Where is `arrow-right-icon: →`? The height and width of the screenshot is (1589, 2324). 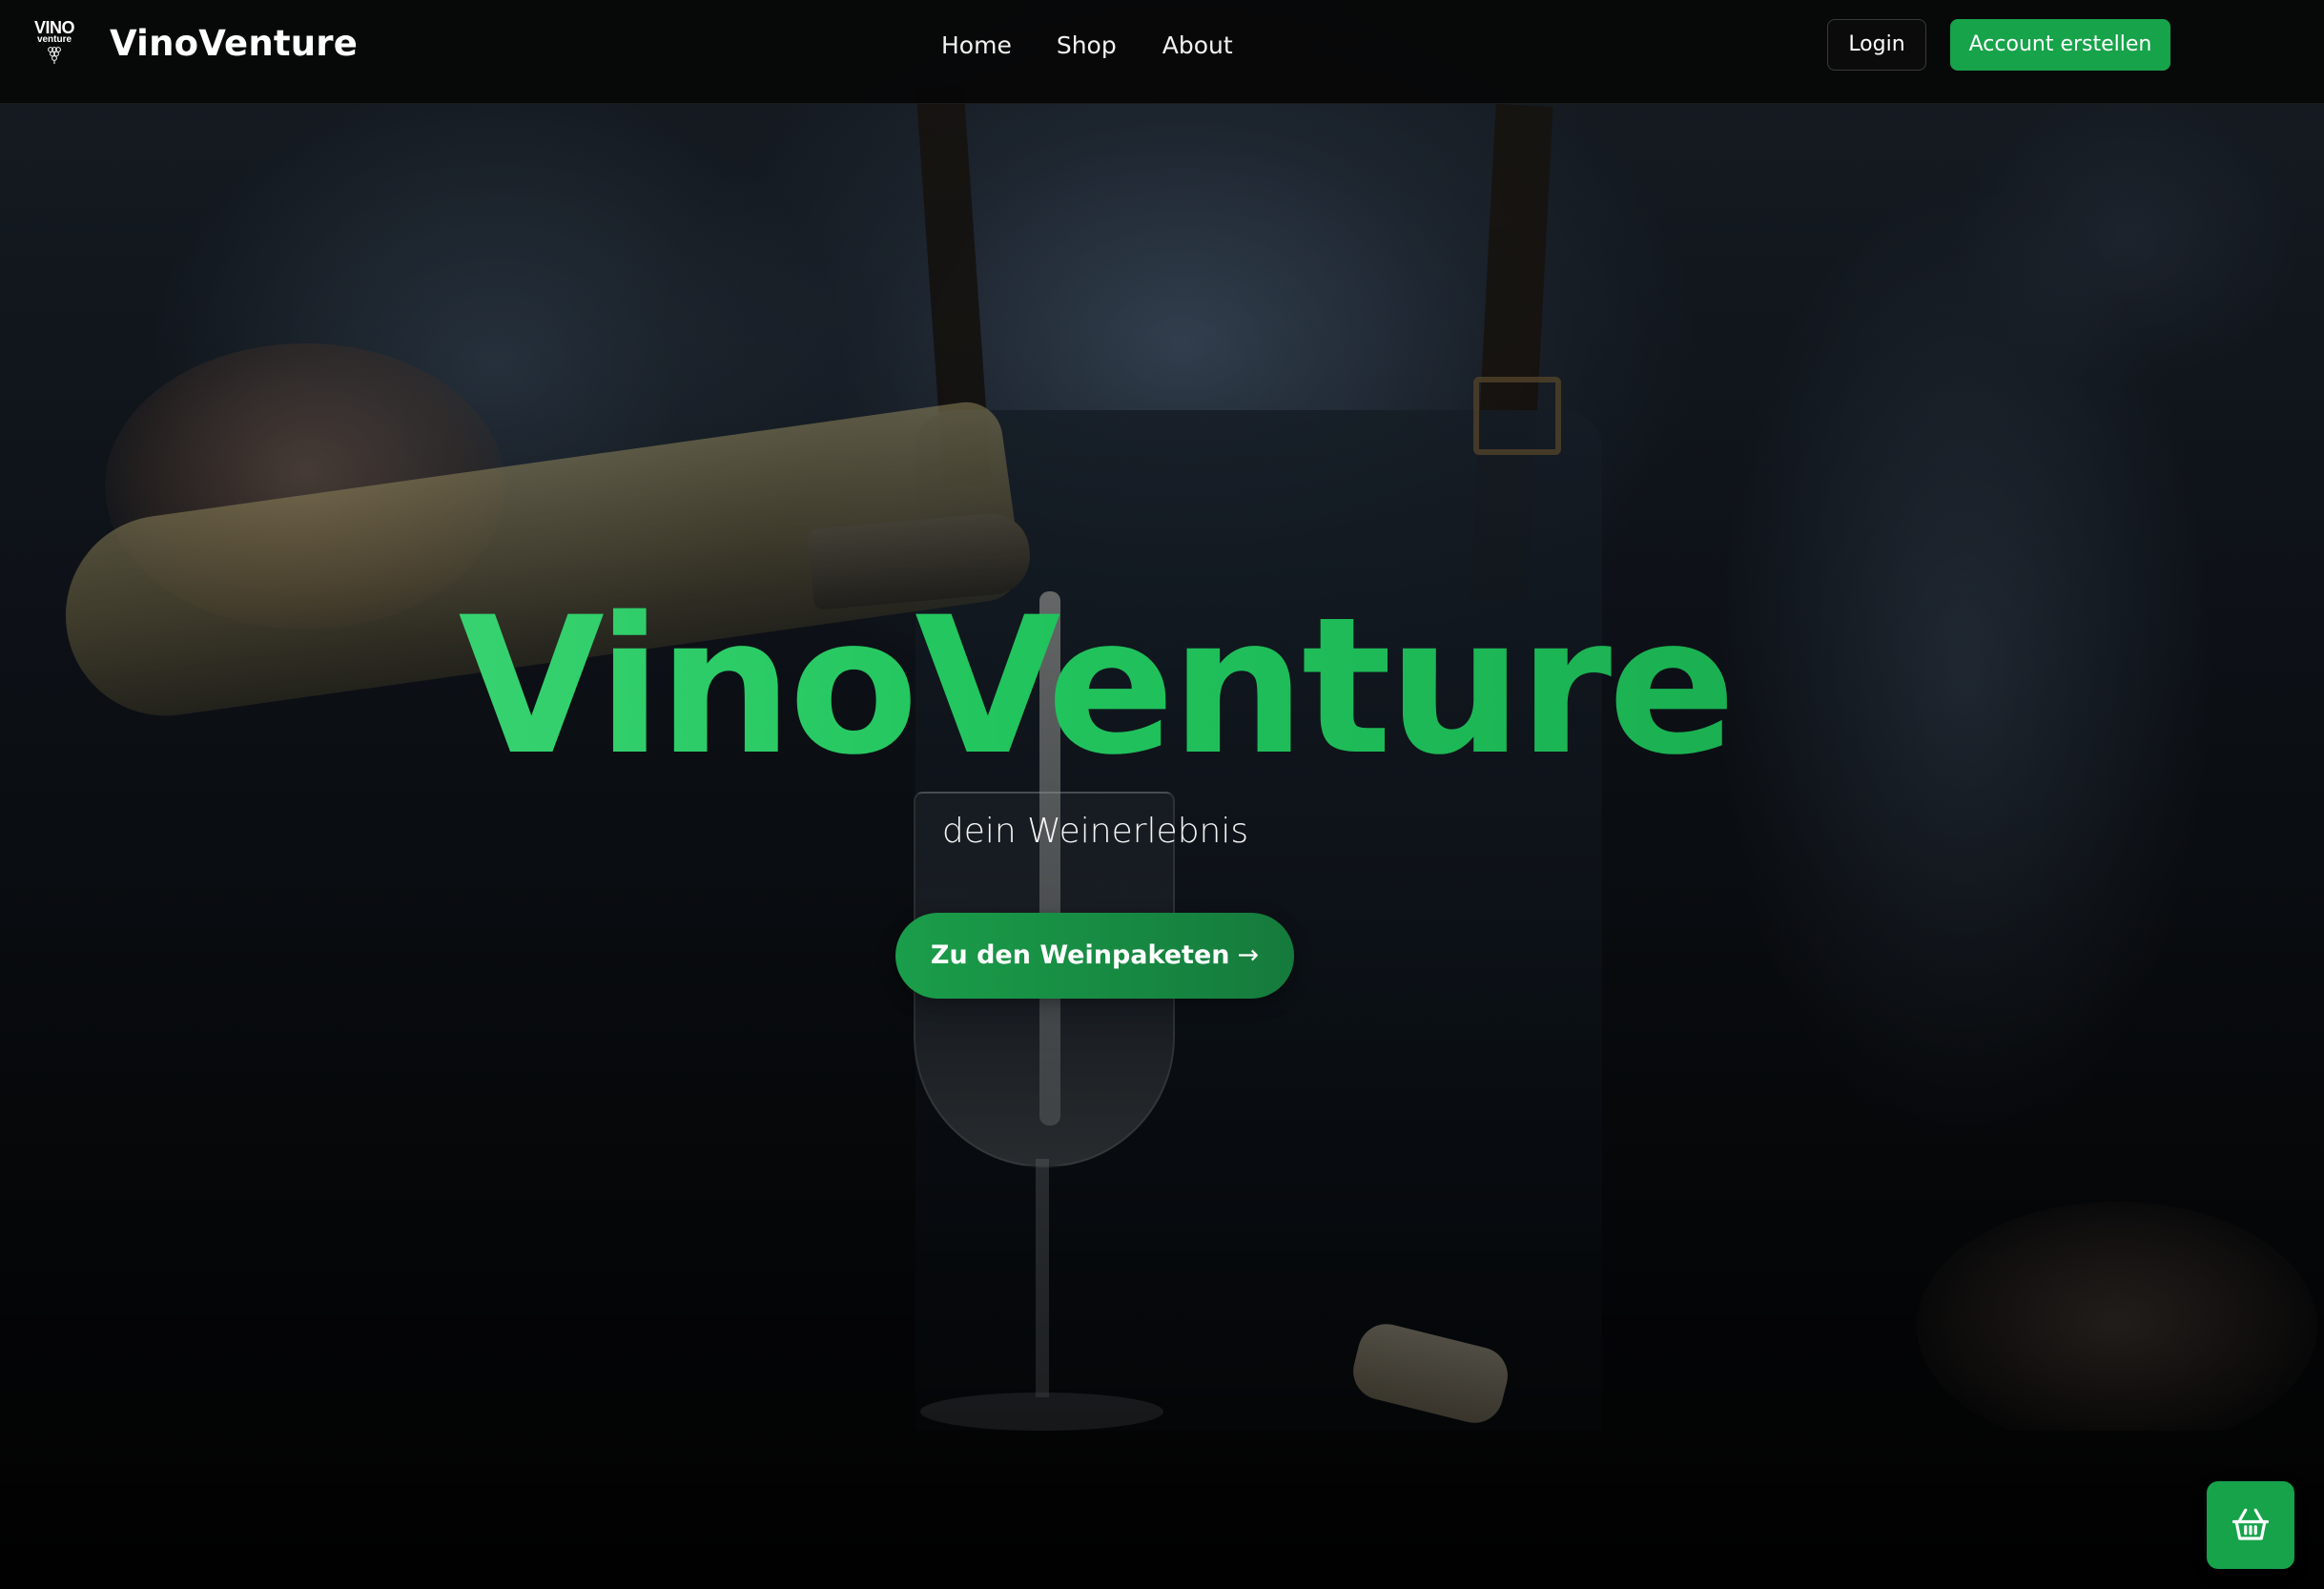 arrow-right-icon: → is located at coordinates (1248, 955).